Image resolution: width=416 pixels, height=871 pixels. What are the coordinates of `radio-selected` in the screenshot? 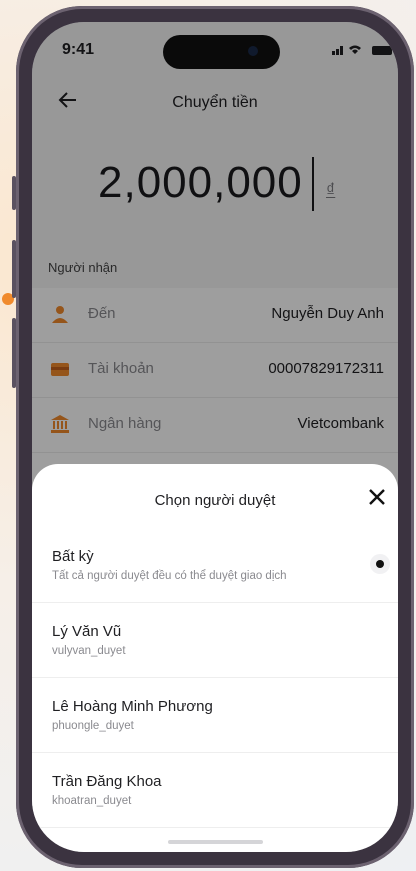 It's located at (380, 564).